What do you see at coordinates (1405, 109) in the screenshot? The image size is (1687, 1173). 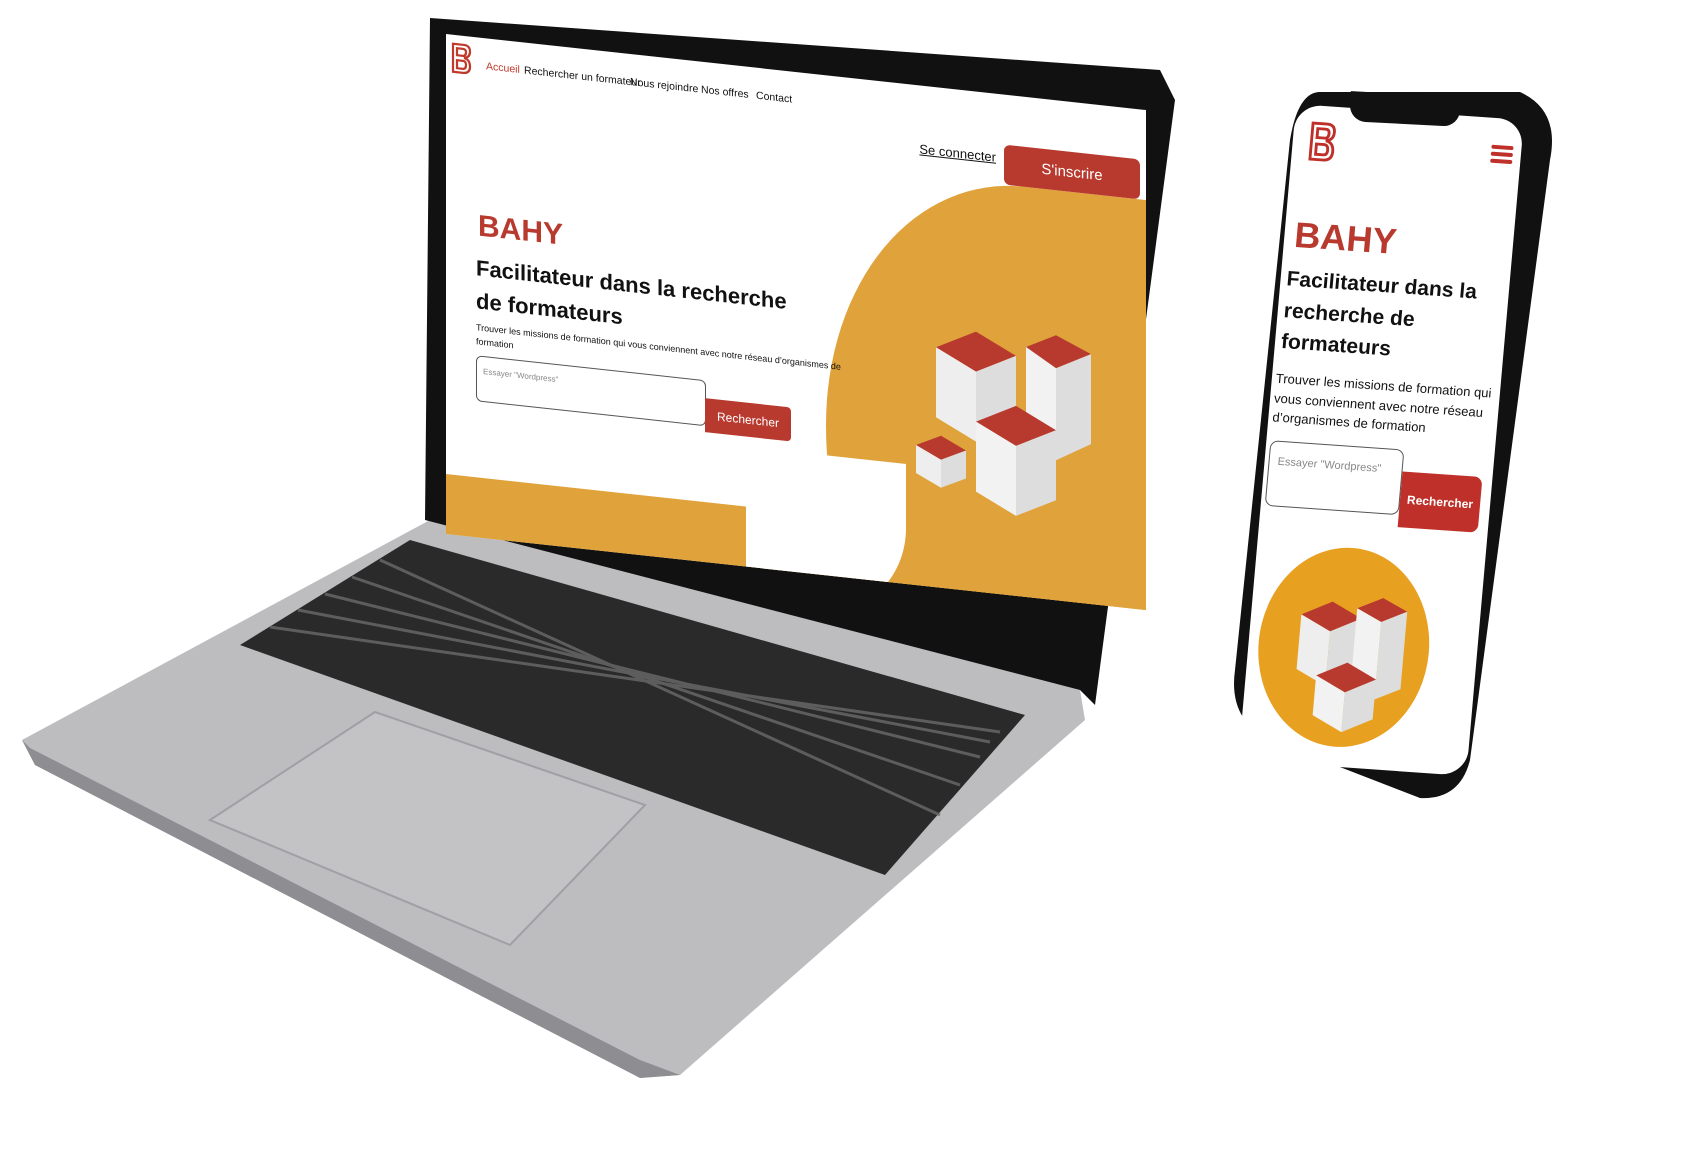 I see `phone-notch` at bounding box center [1405, 109].